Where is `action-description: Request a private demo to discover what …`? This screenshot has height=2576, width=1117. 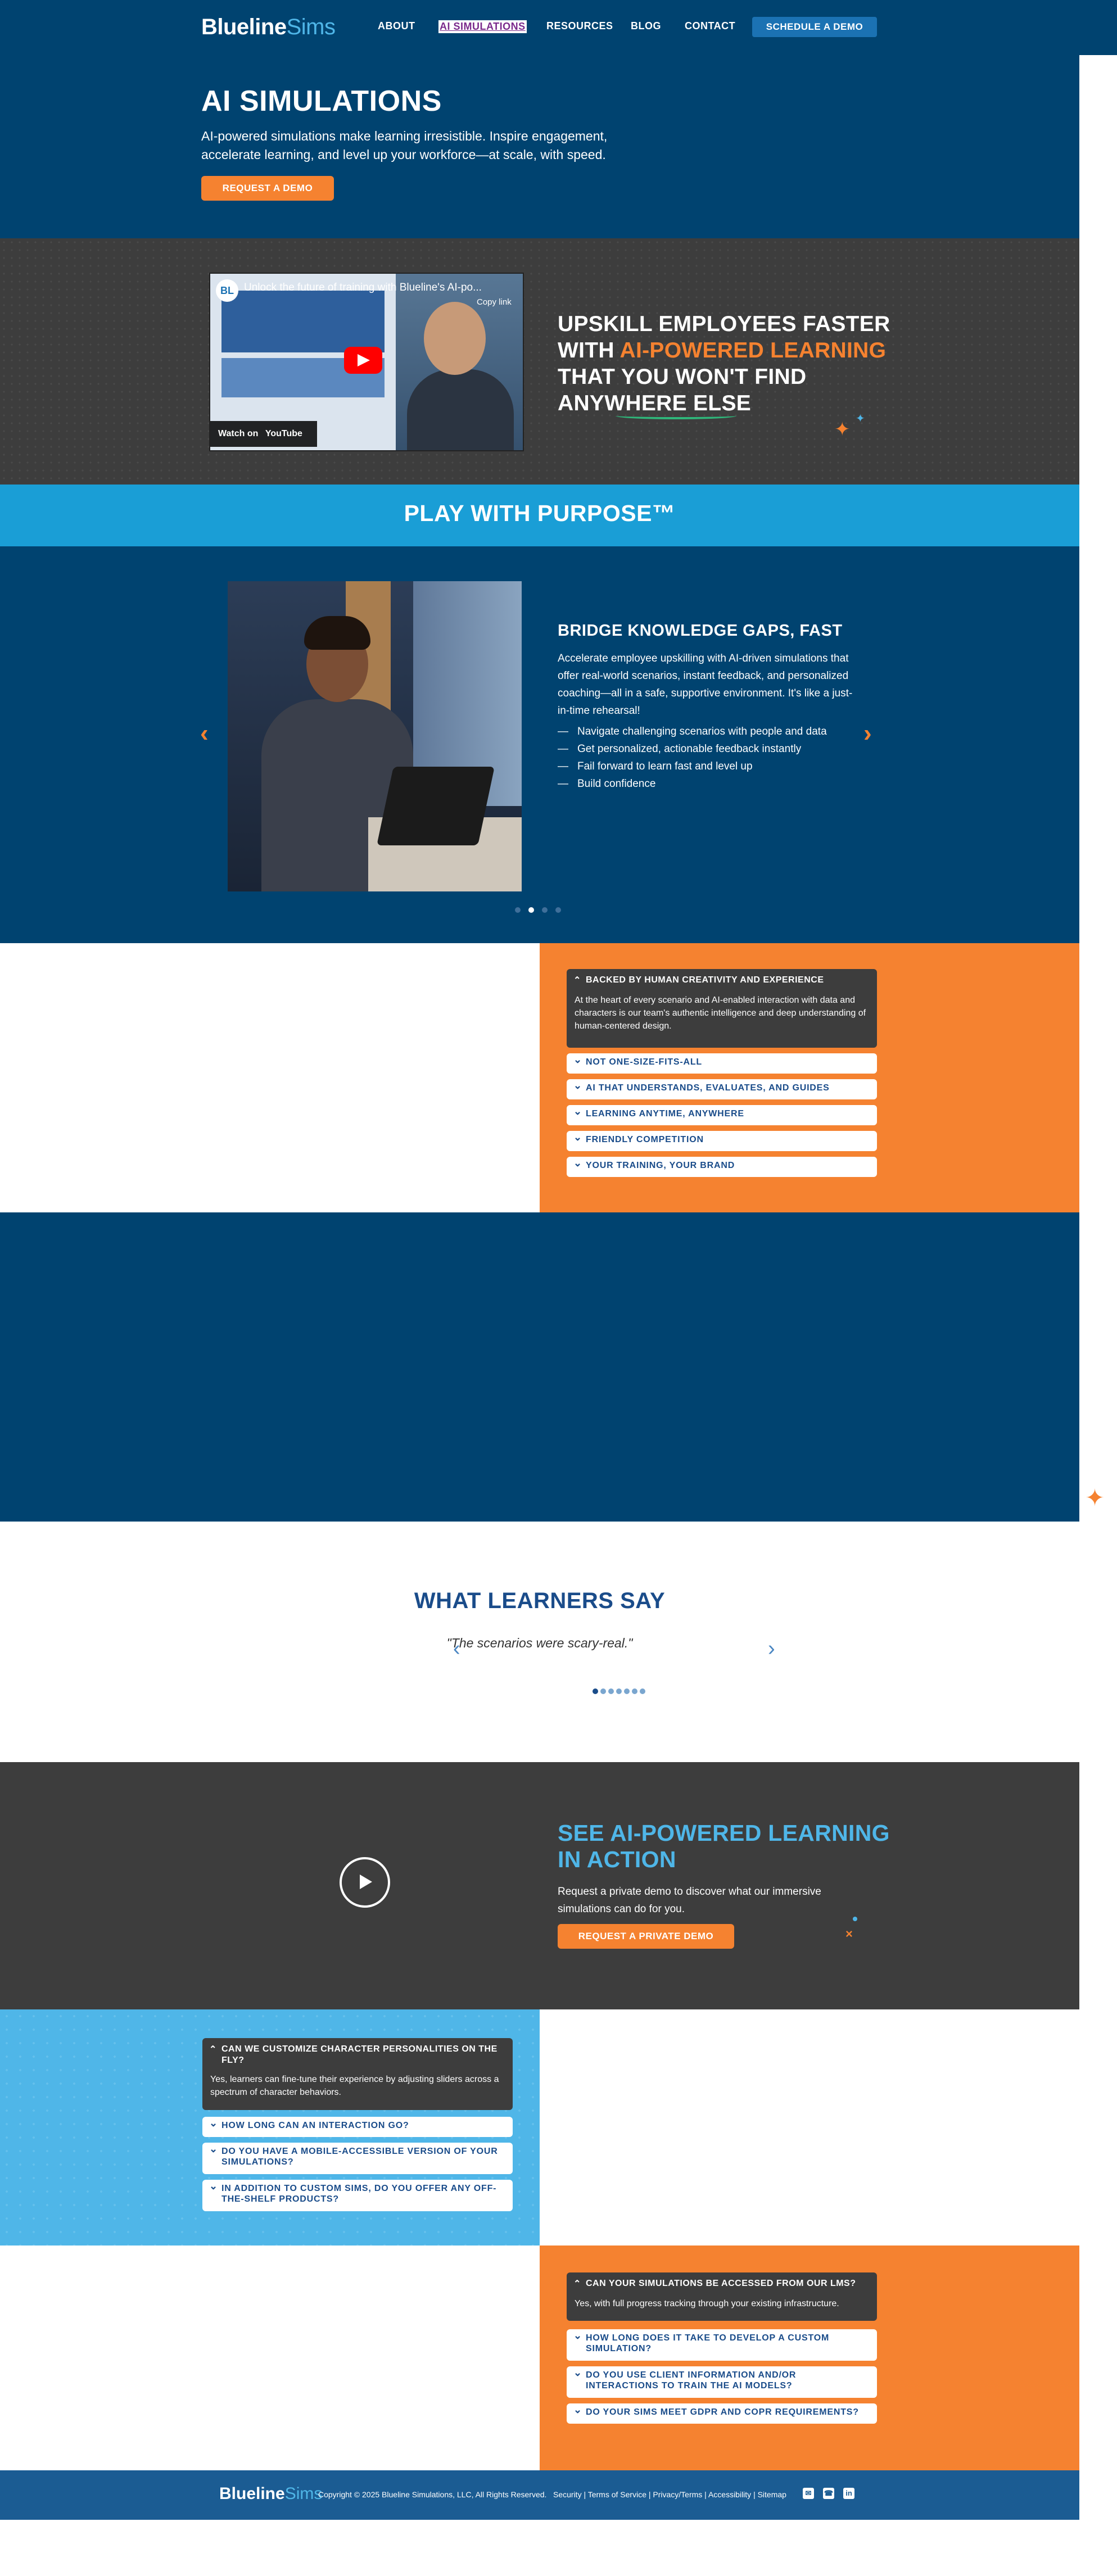 action-description: Request a private demo to discover what … is located at coordinates (690, 1901).